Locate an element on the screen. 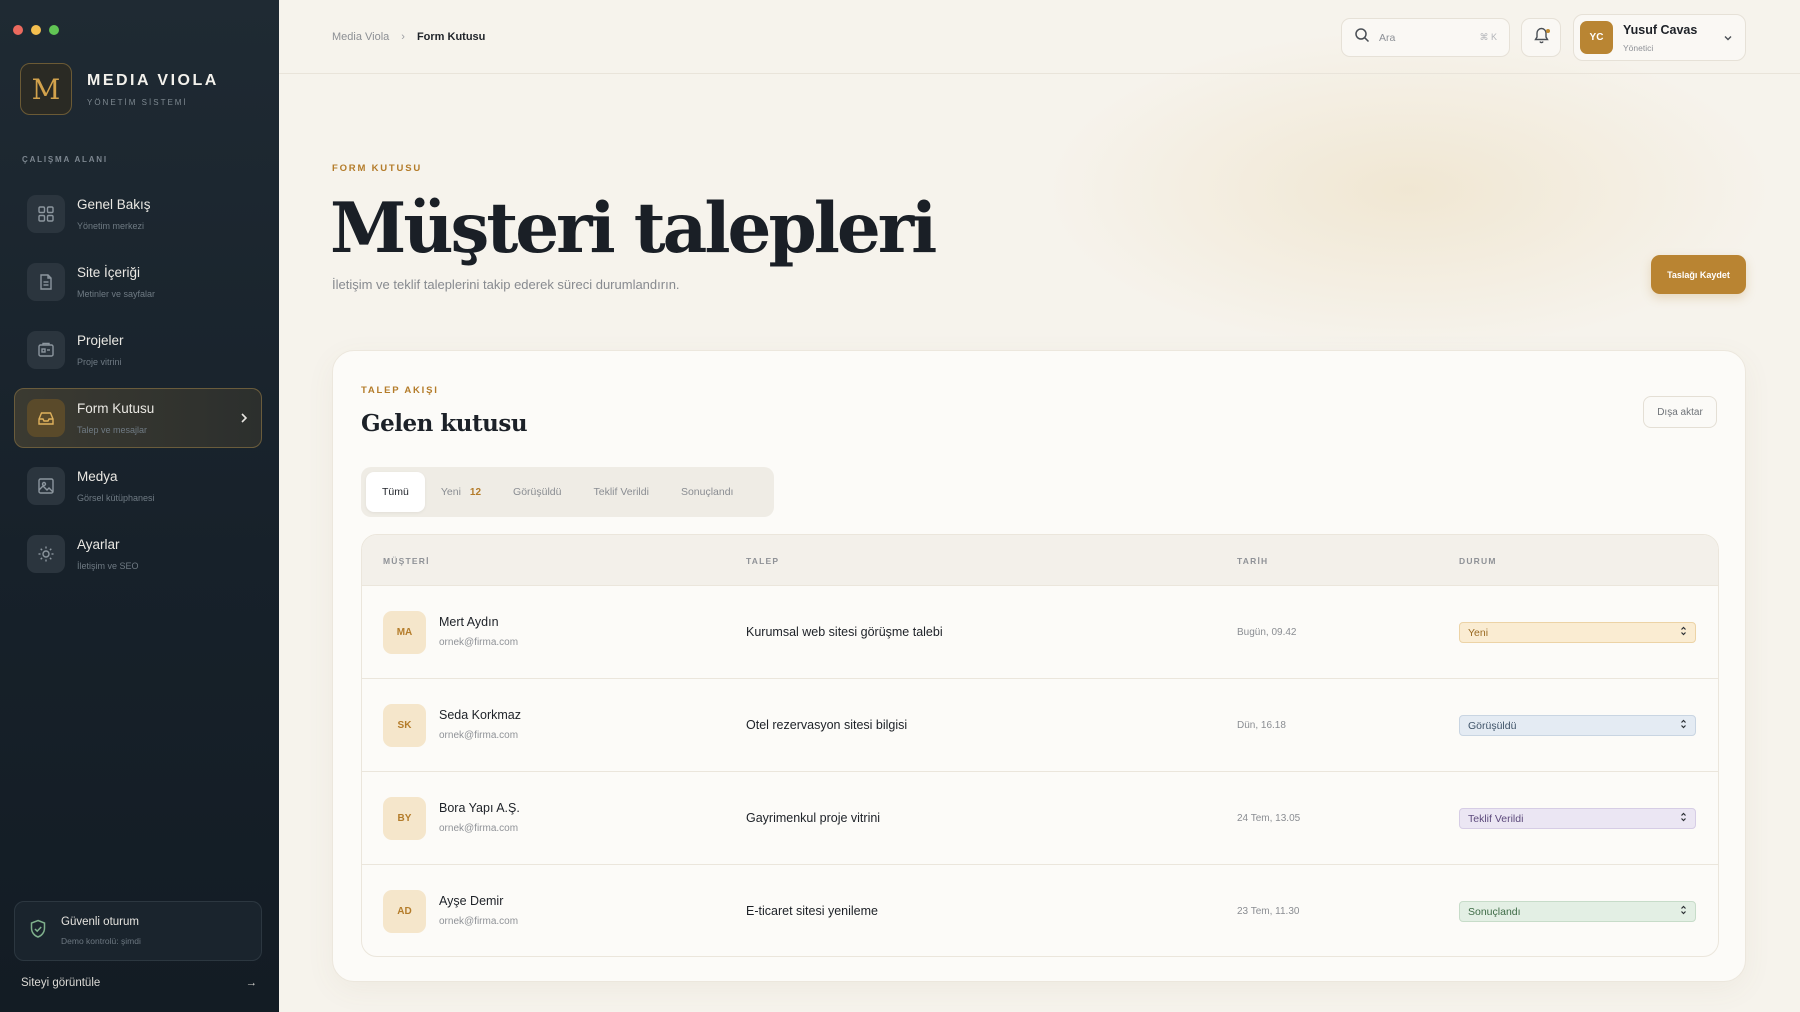 The image size is (1800, 1012). status-select: Sonuçlandı is located at coordinates (1577, 911).